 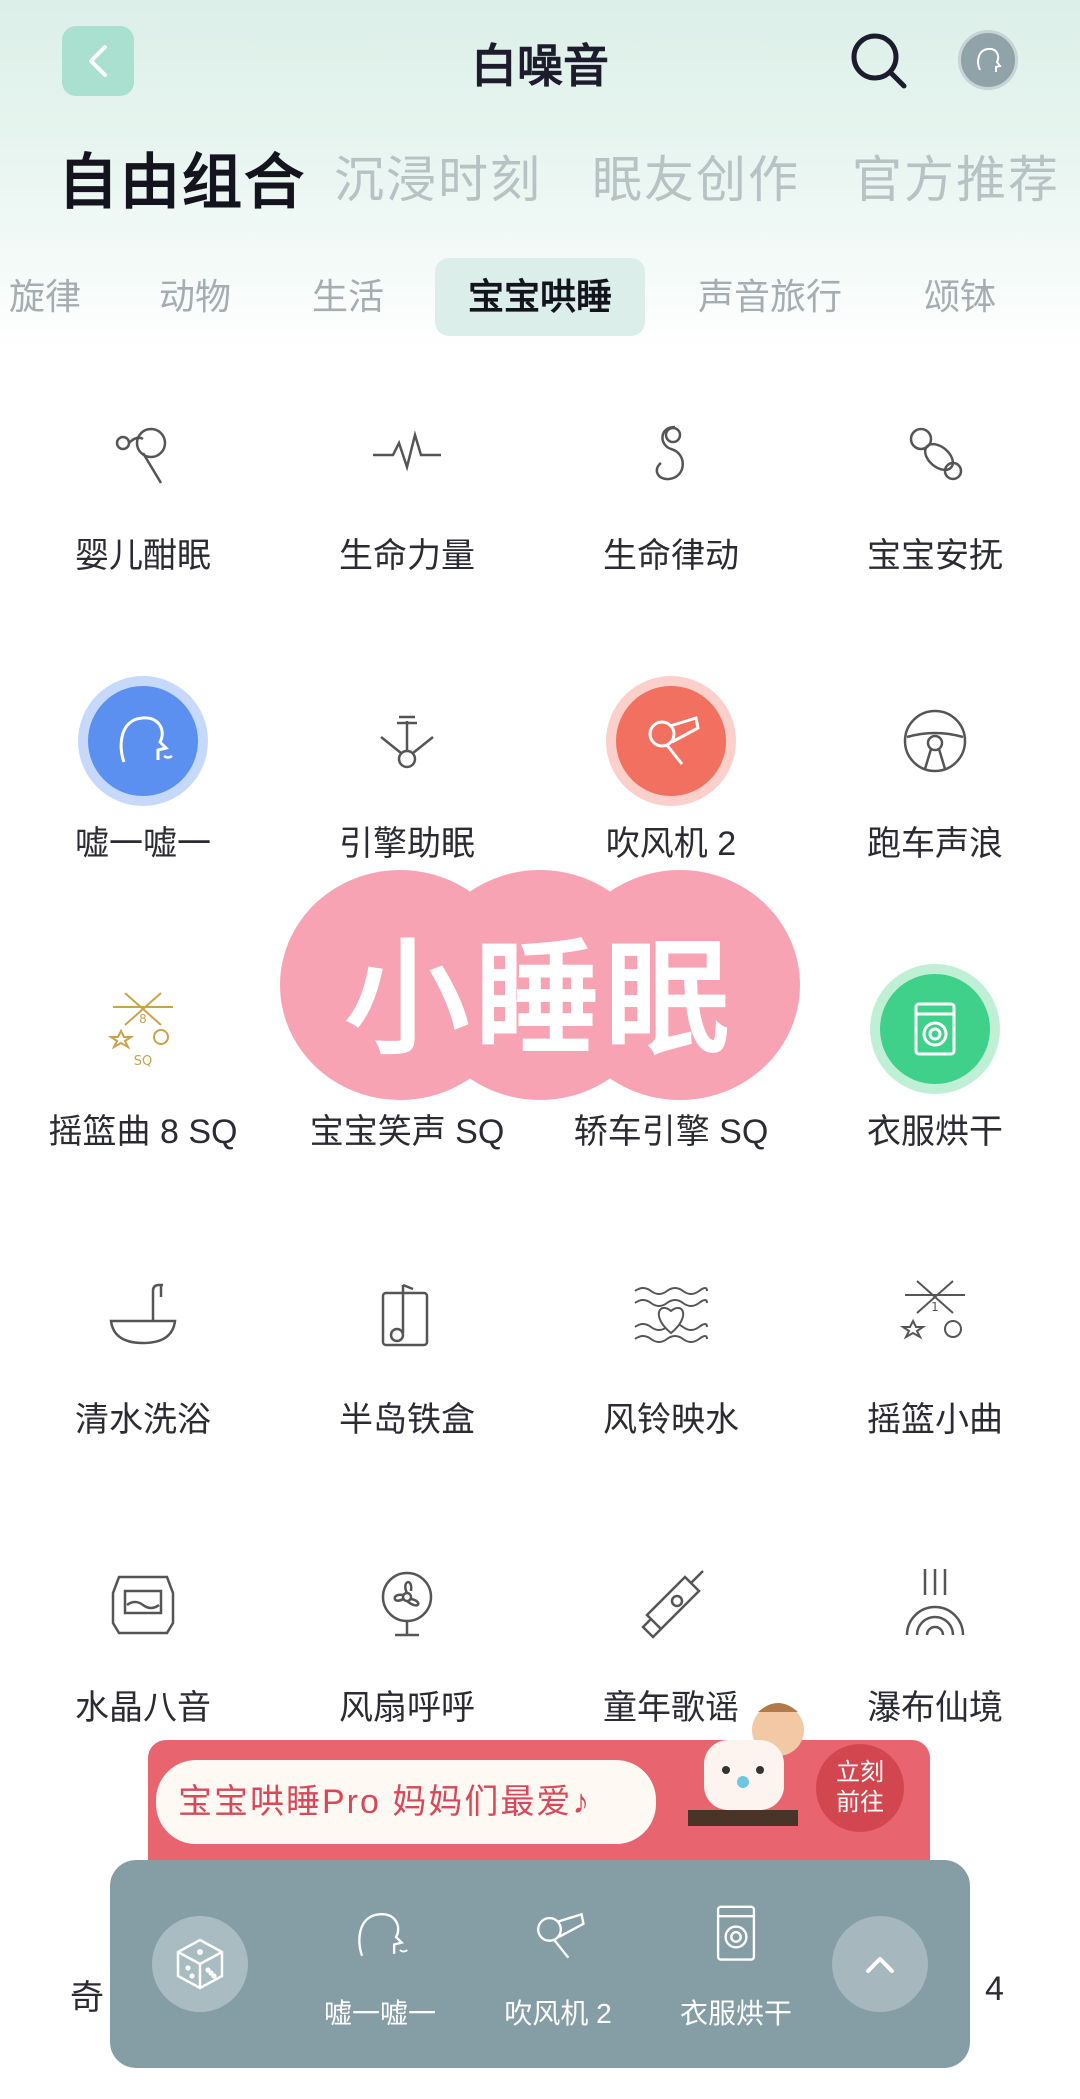 What do you see at coordinates (540, 66) in the screenshot?
I see `page-title: 白噪音` at bounding box center [540, 66].